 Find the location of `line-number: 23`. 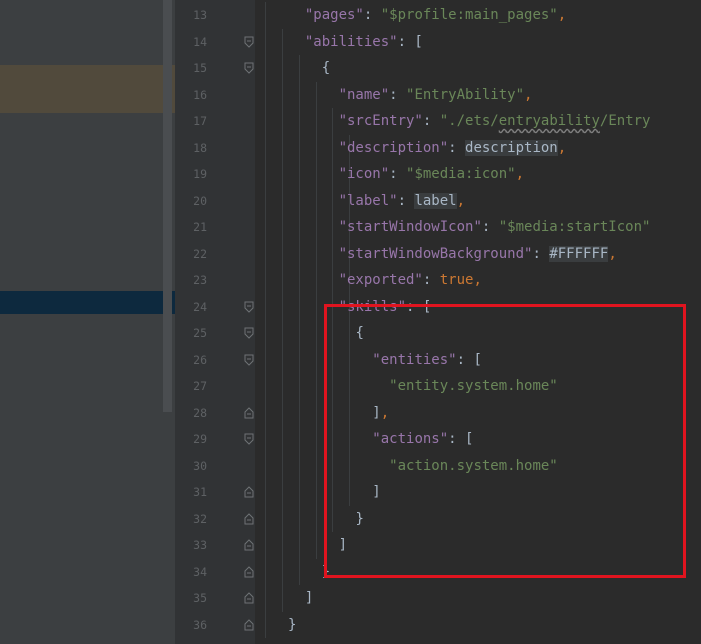

line-number: 23 is located at coordinates (200, 280).